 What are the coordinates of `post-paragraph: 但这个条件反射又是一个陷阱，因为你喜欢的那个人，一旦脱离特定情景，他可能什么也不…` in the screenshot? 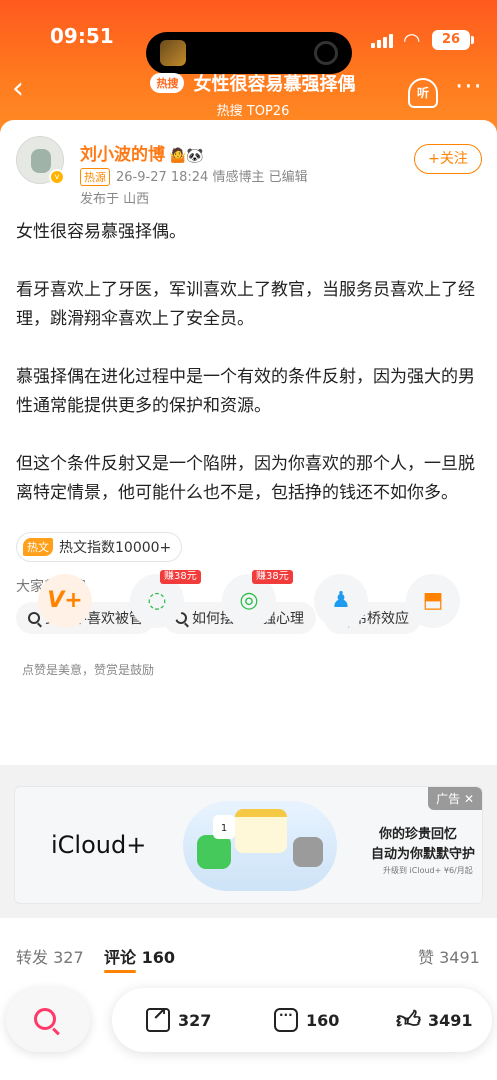 It's located at (245, 478).